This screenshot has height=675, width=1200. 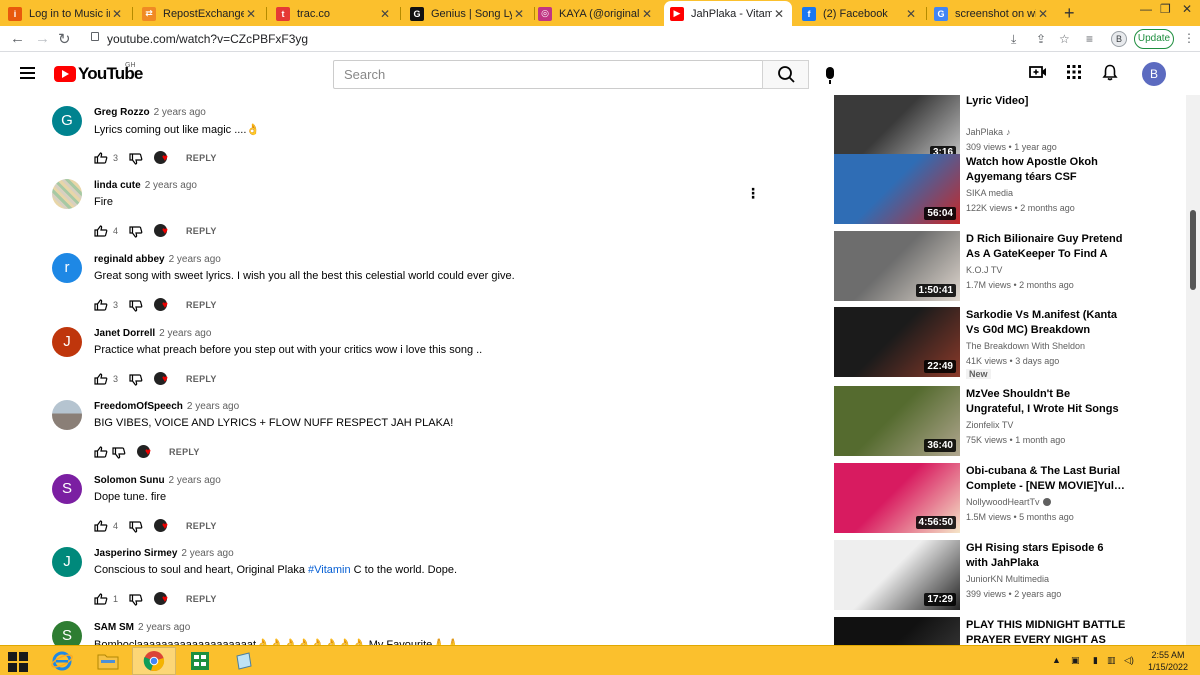 I want to click on notepad-icon, so click(x=244, y=661).